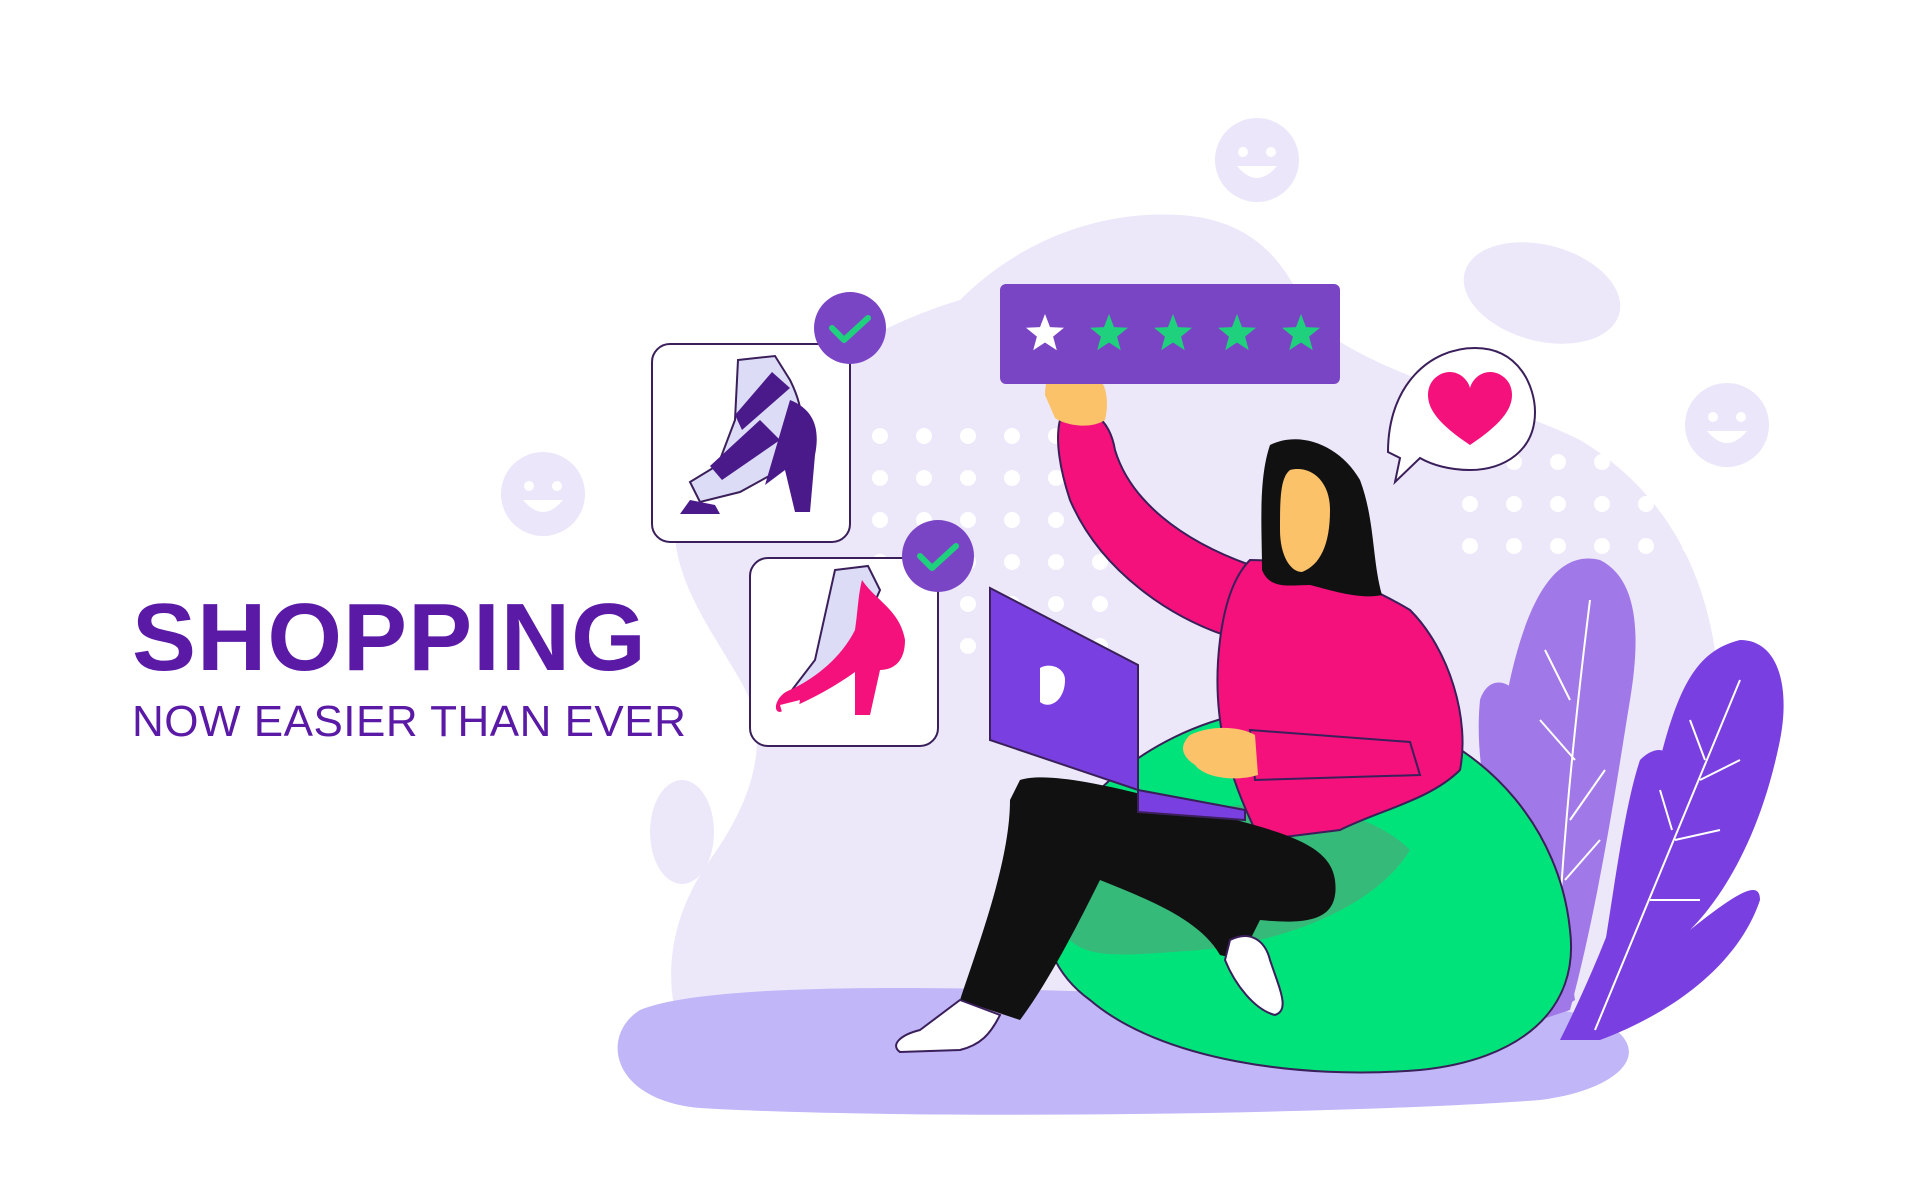 This screenshot has height=1192, width=1920. I want to click on headline: SHOPPING, so click(389, 637).